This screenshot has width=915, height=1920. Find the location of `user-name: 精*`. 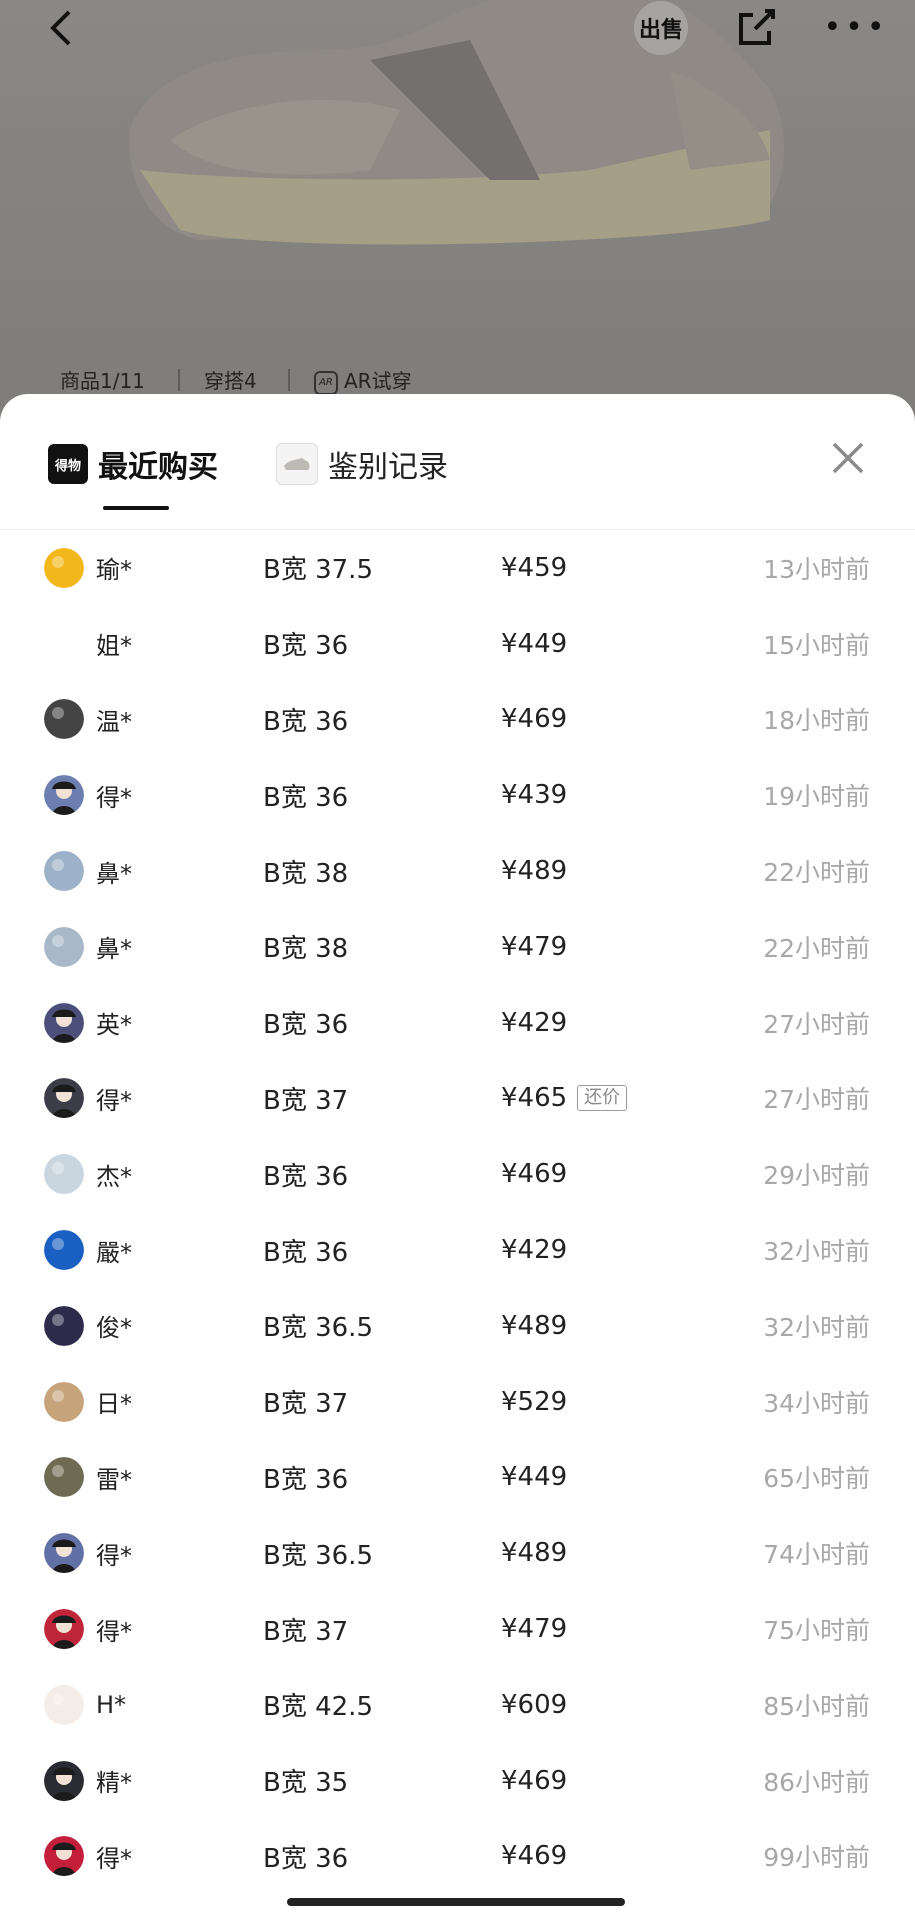

user-name: 精* is located at coordinates (114, 1783).